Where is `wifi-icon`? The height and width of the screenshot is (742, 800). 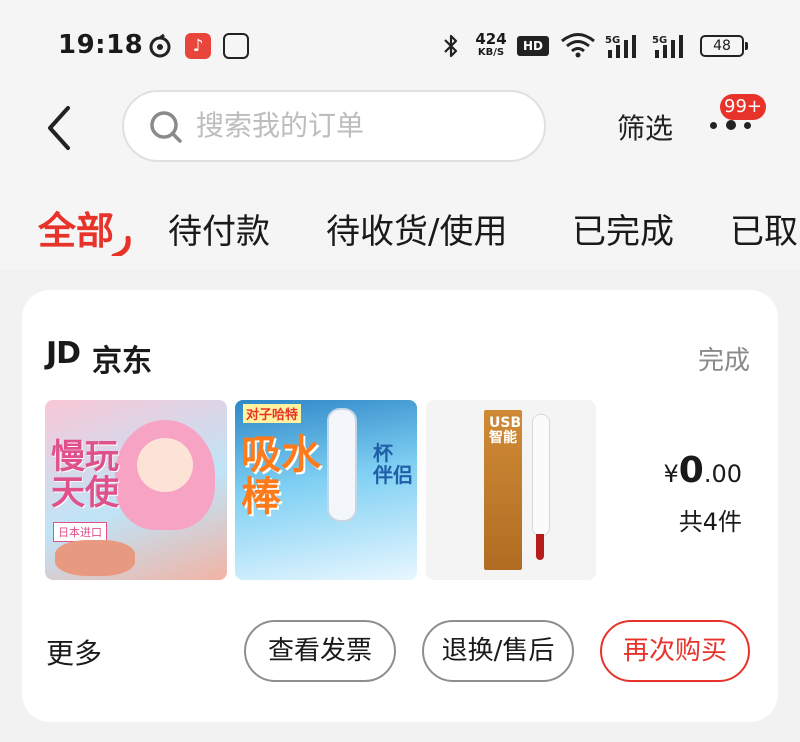 wifi-icon is located at coordinates (578, 45).